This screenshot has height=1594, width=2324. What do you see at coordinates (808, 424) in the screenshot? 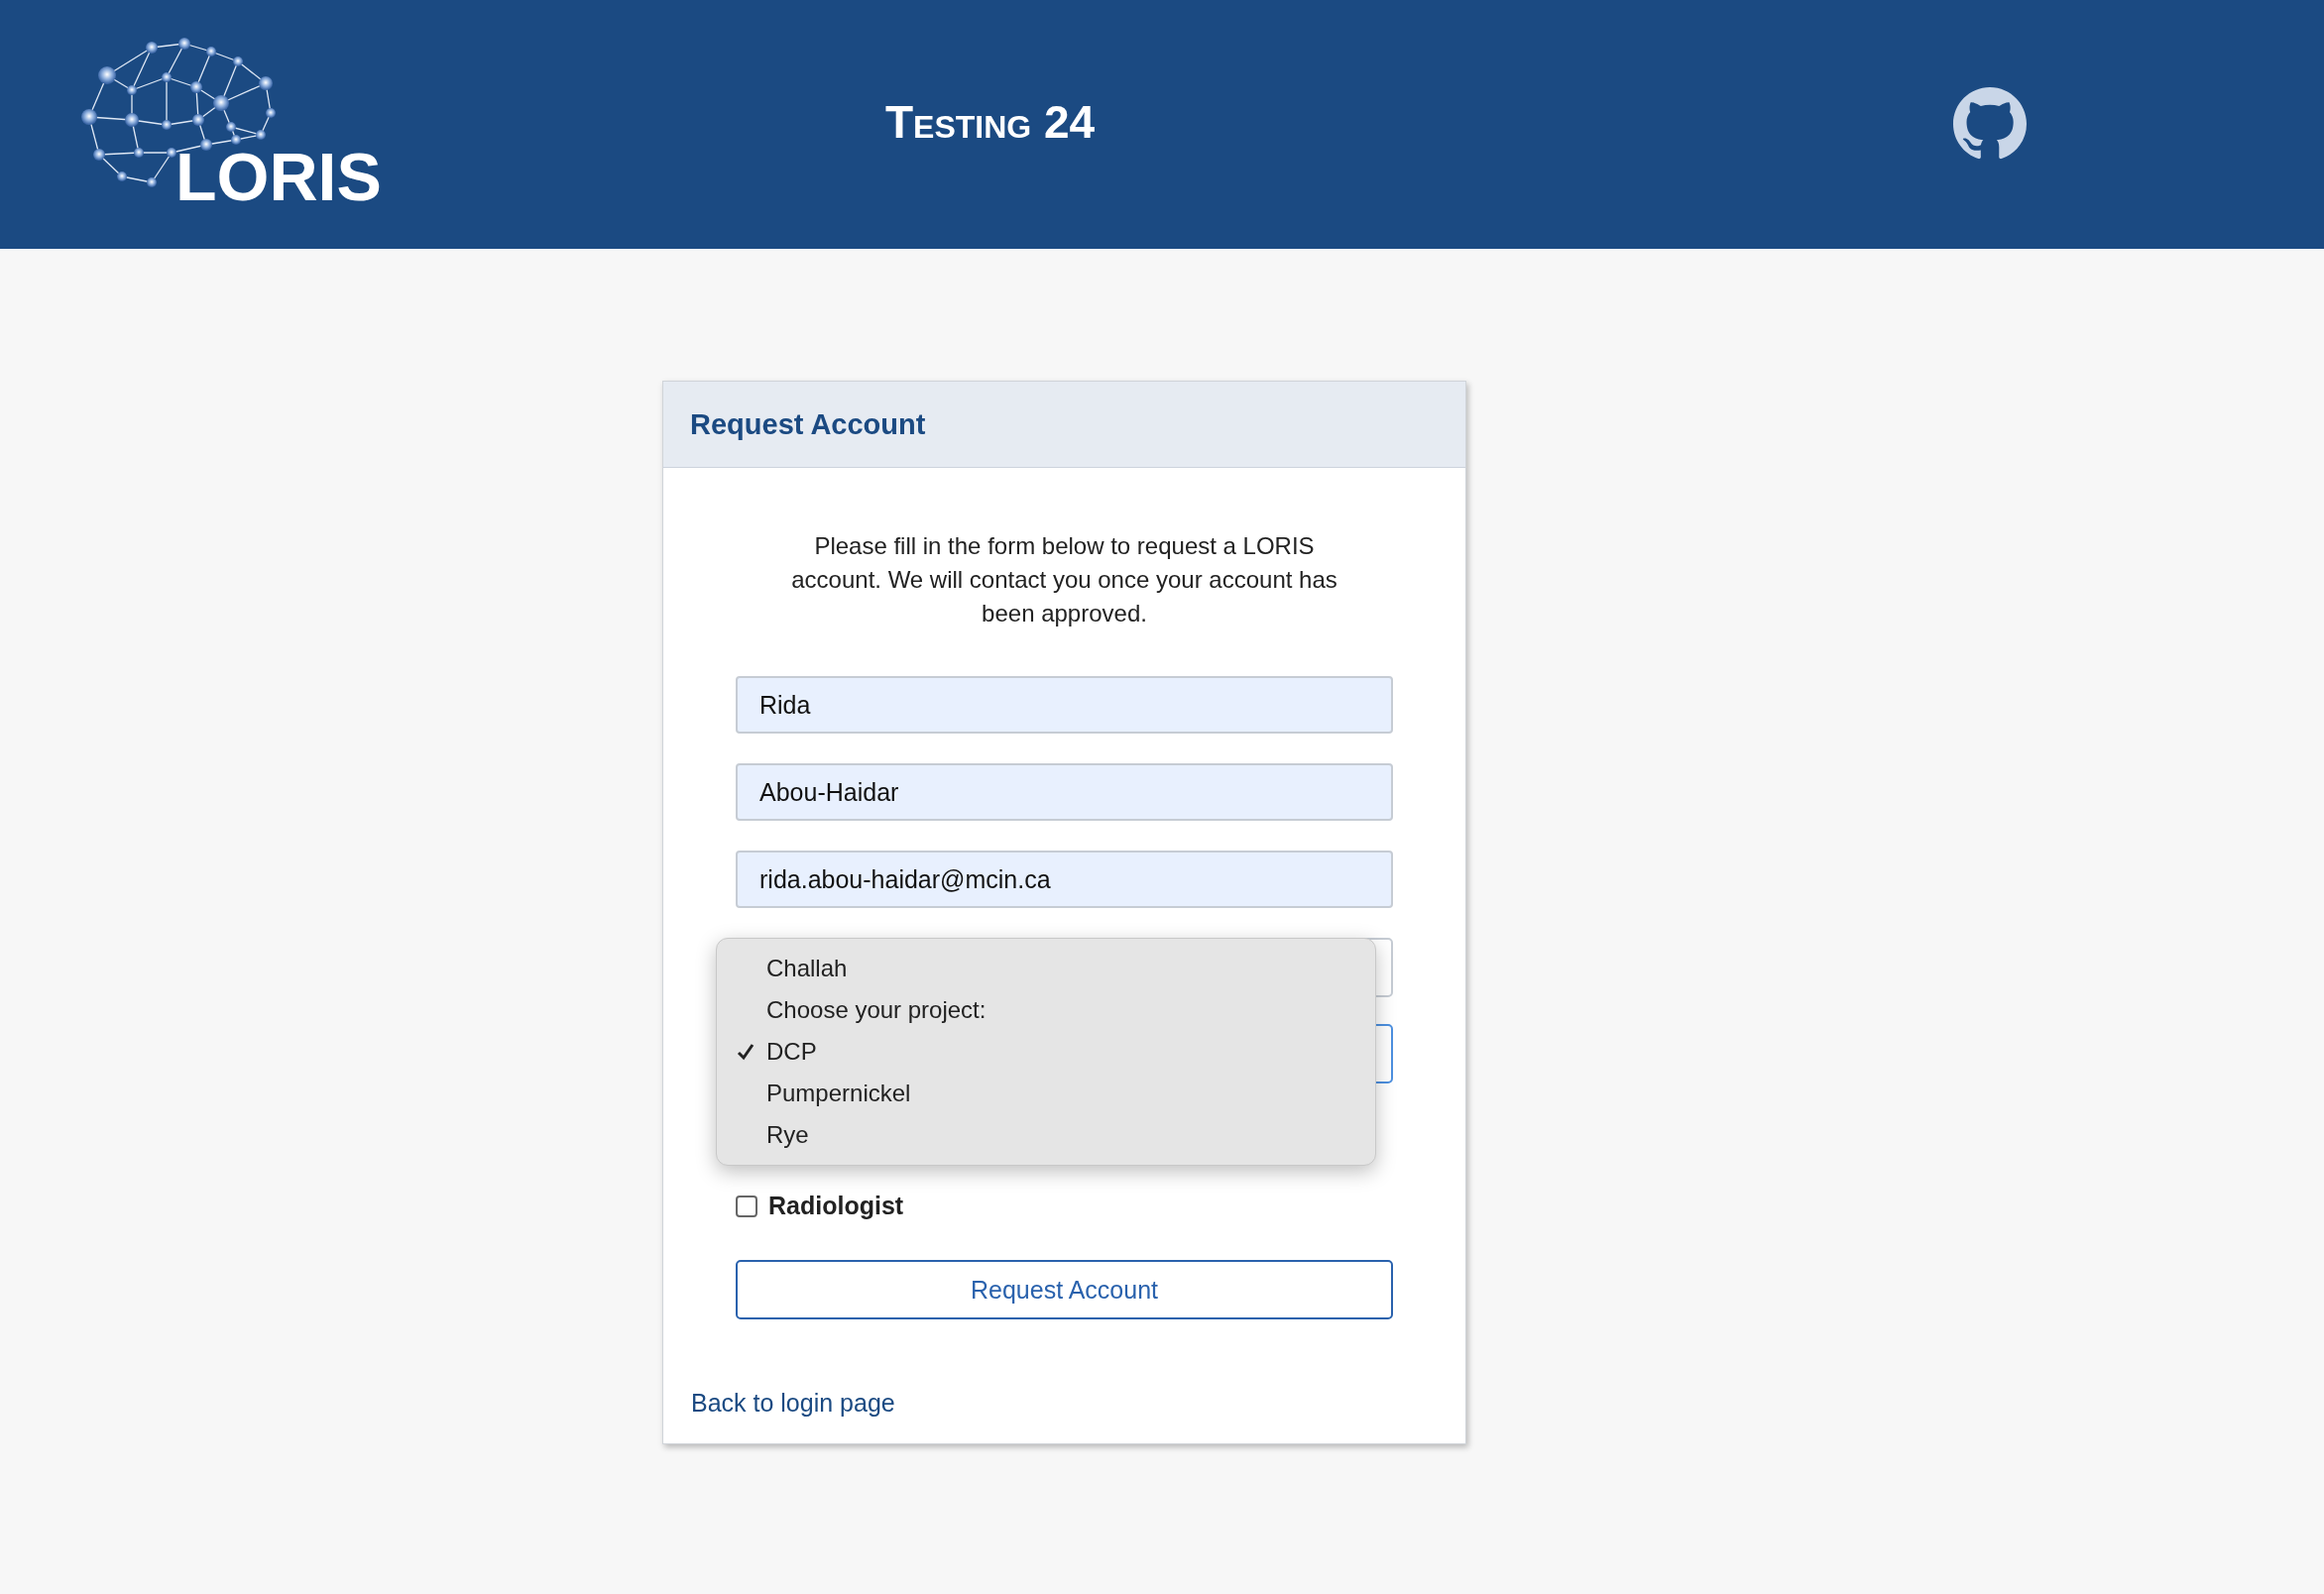
I see `card-title: Request Account` at bounding box center [808, 424].